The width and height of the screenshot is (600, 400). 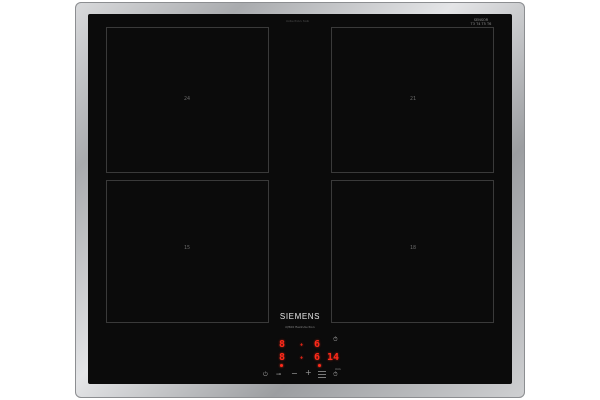 I want to click on display-bottom-right-1: 6, so click(x=317, y=357).